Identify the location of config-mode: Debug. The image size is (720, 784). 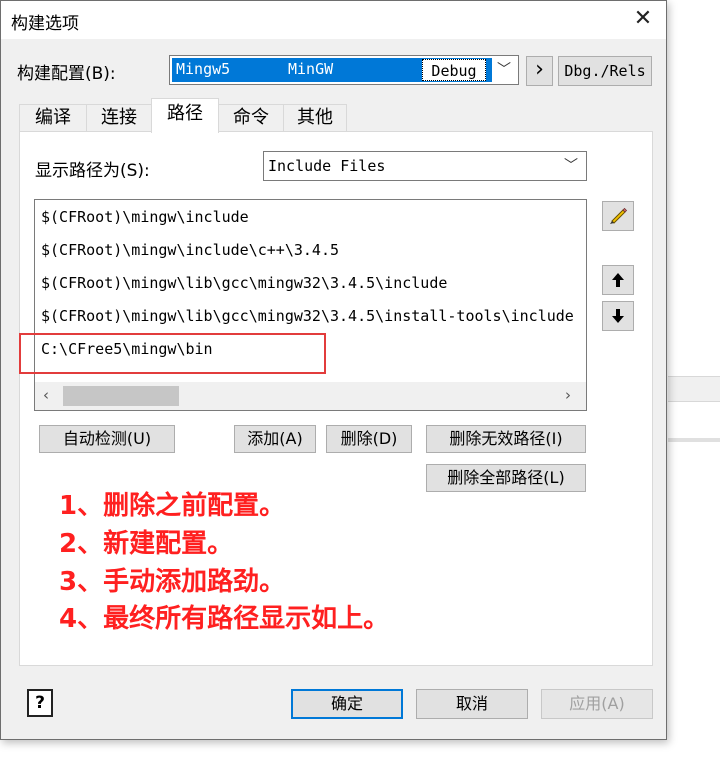
(454, 70).